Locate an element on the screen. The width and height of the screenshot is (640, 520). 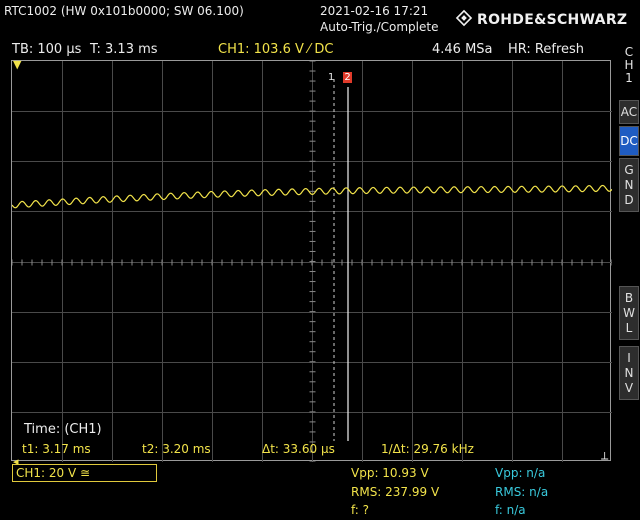
coupling-ac-button: AC is located at coordinates (629, 112).